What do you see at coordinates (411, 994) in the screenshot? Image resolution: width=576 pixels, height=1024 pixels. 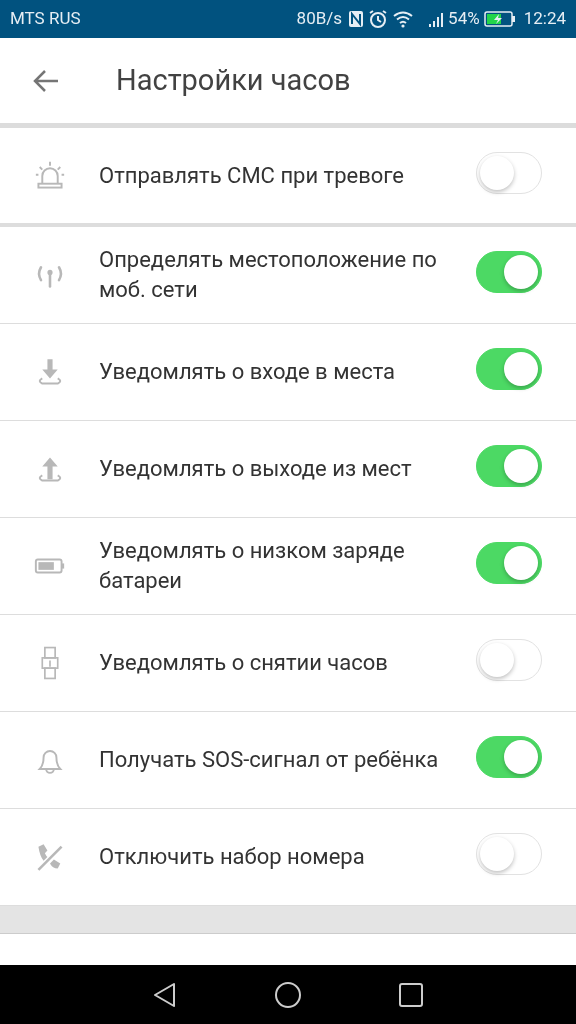 I see `recent-apps-icon` at bounding box center [411, 994].